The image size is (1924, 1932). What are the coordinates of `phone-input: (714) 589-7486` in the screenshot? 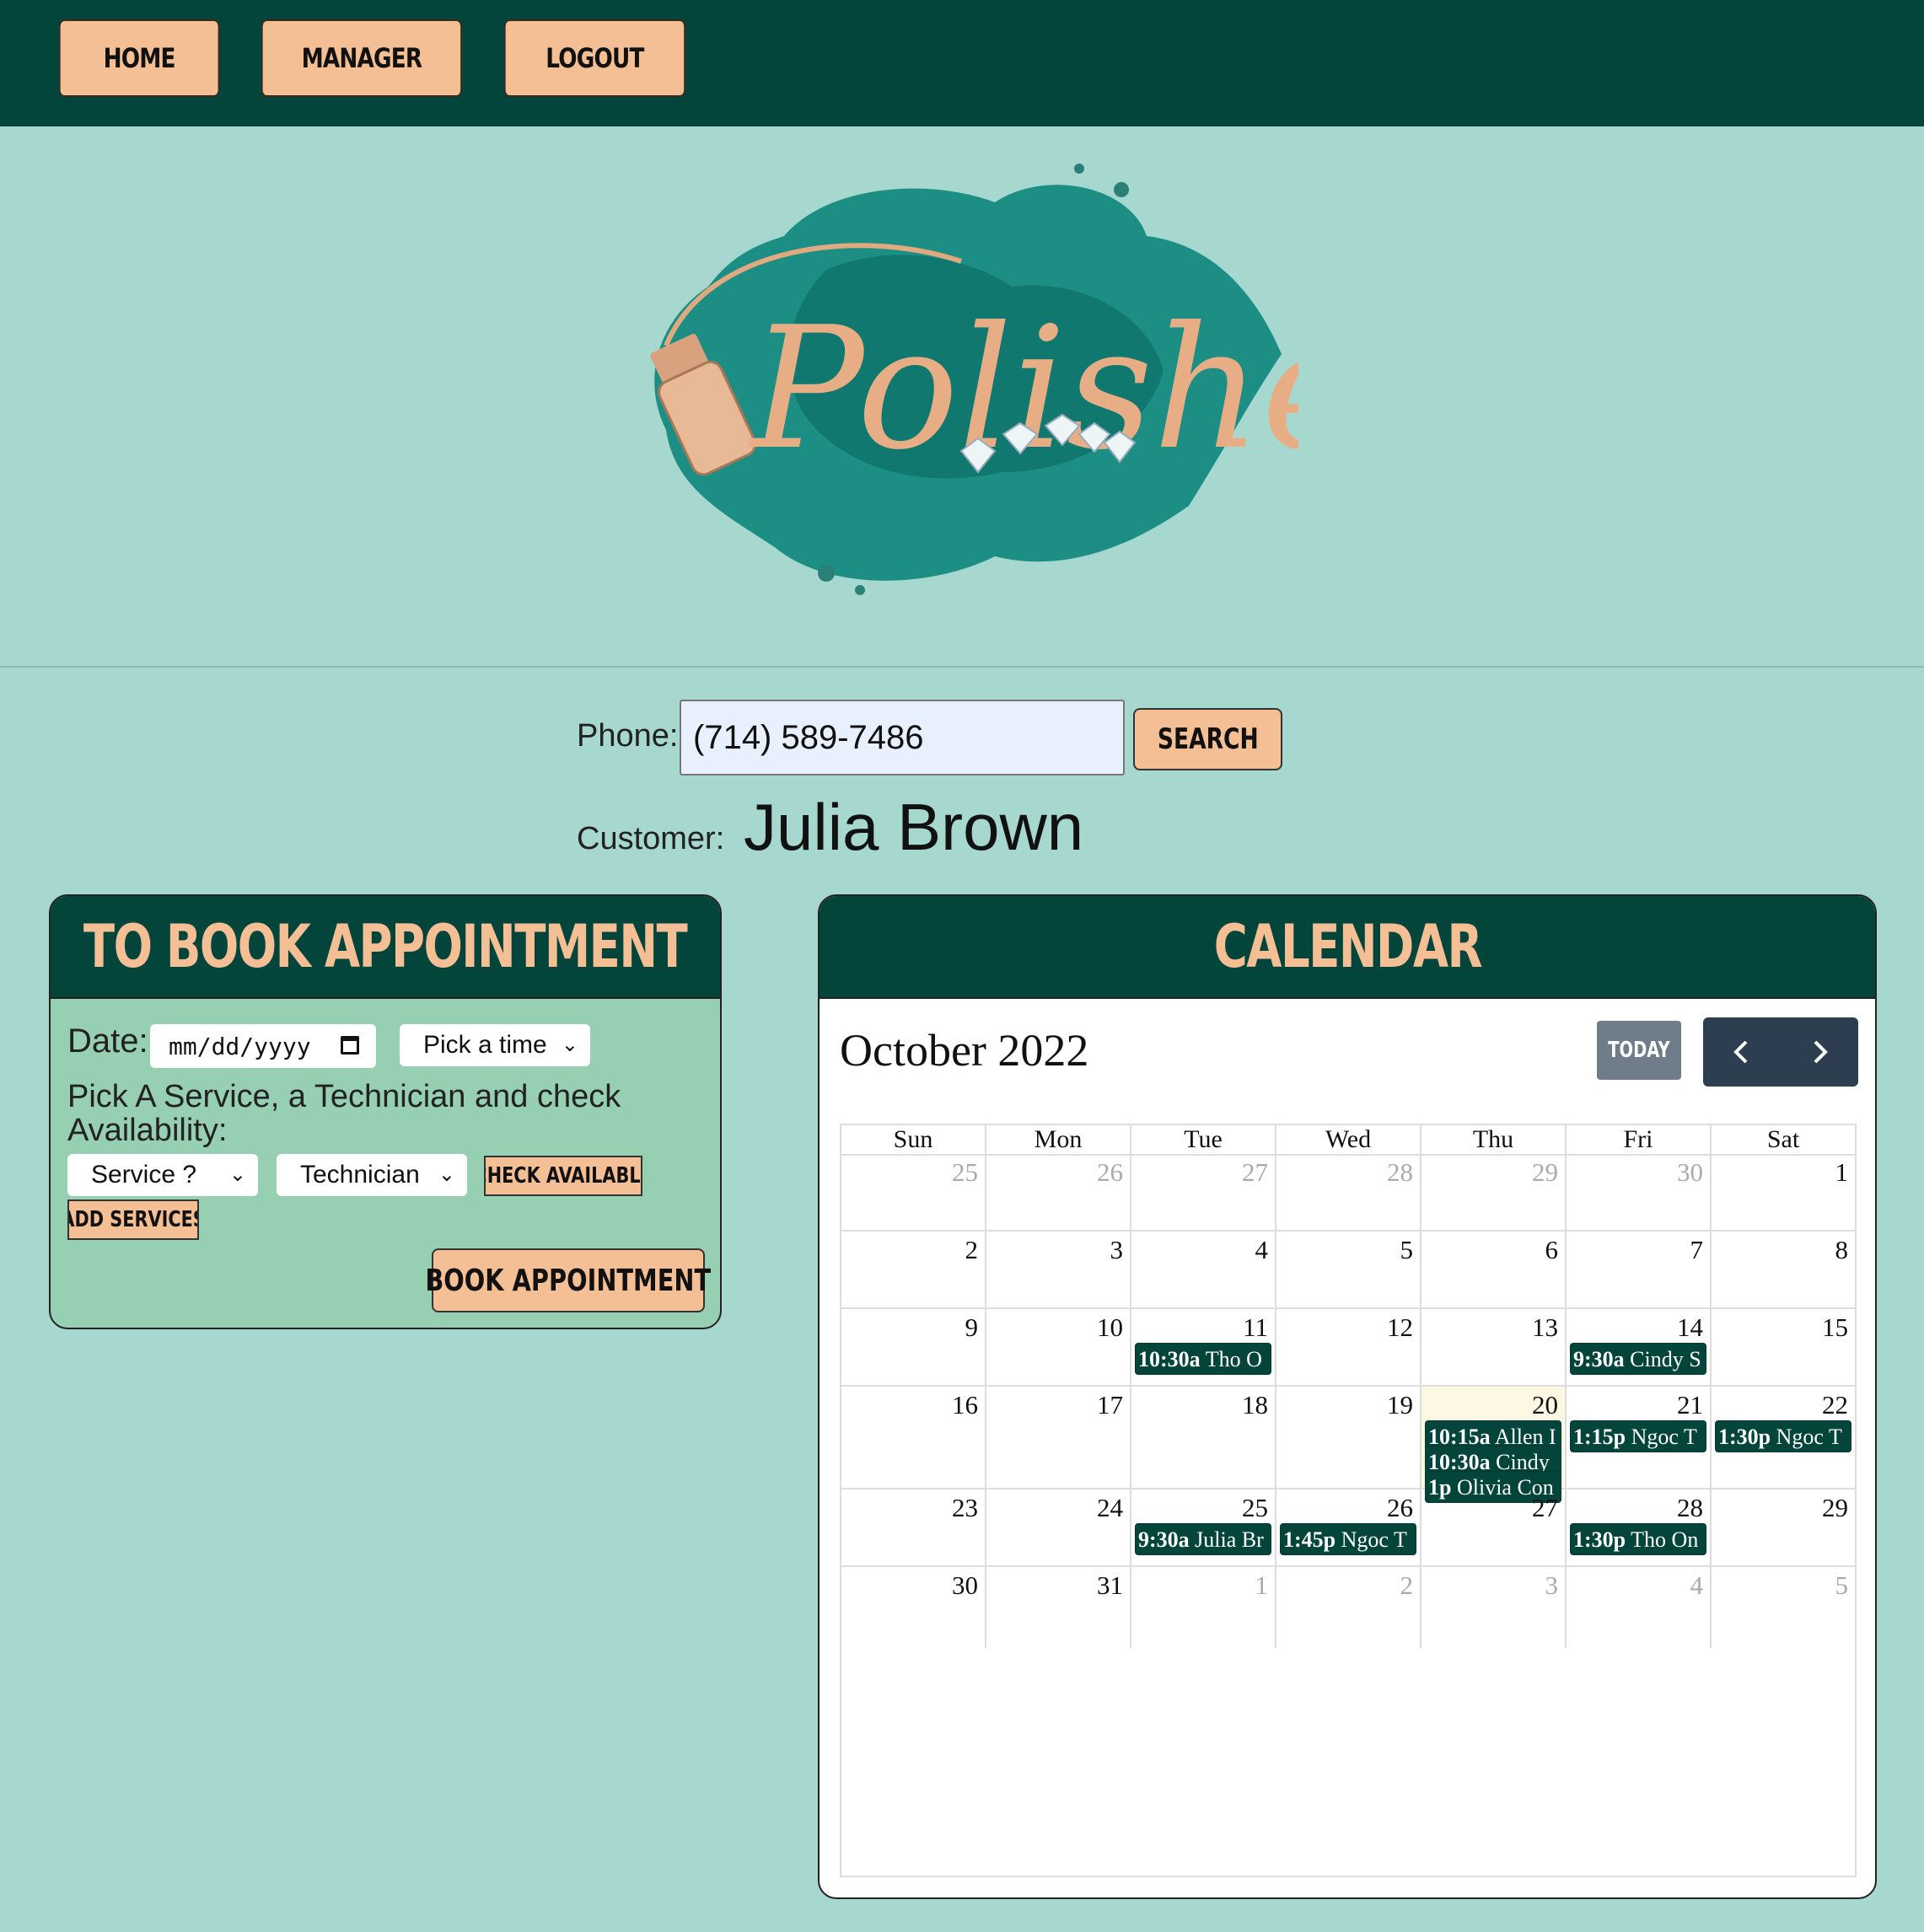 It's located at (902, 737).